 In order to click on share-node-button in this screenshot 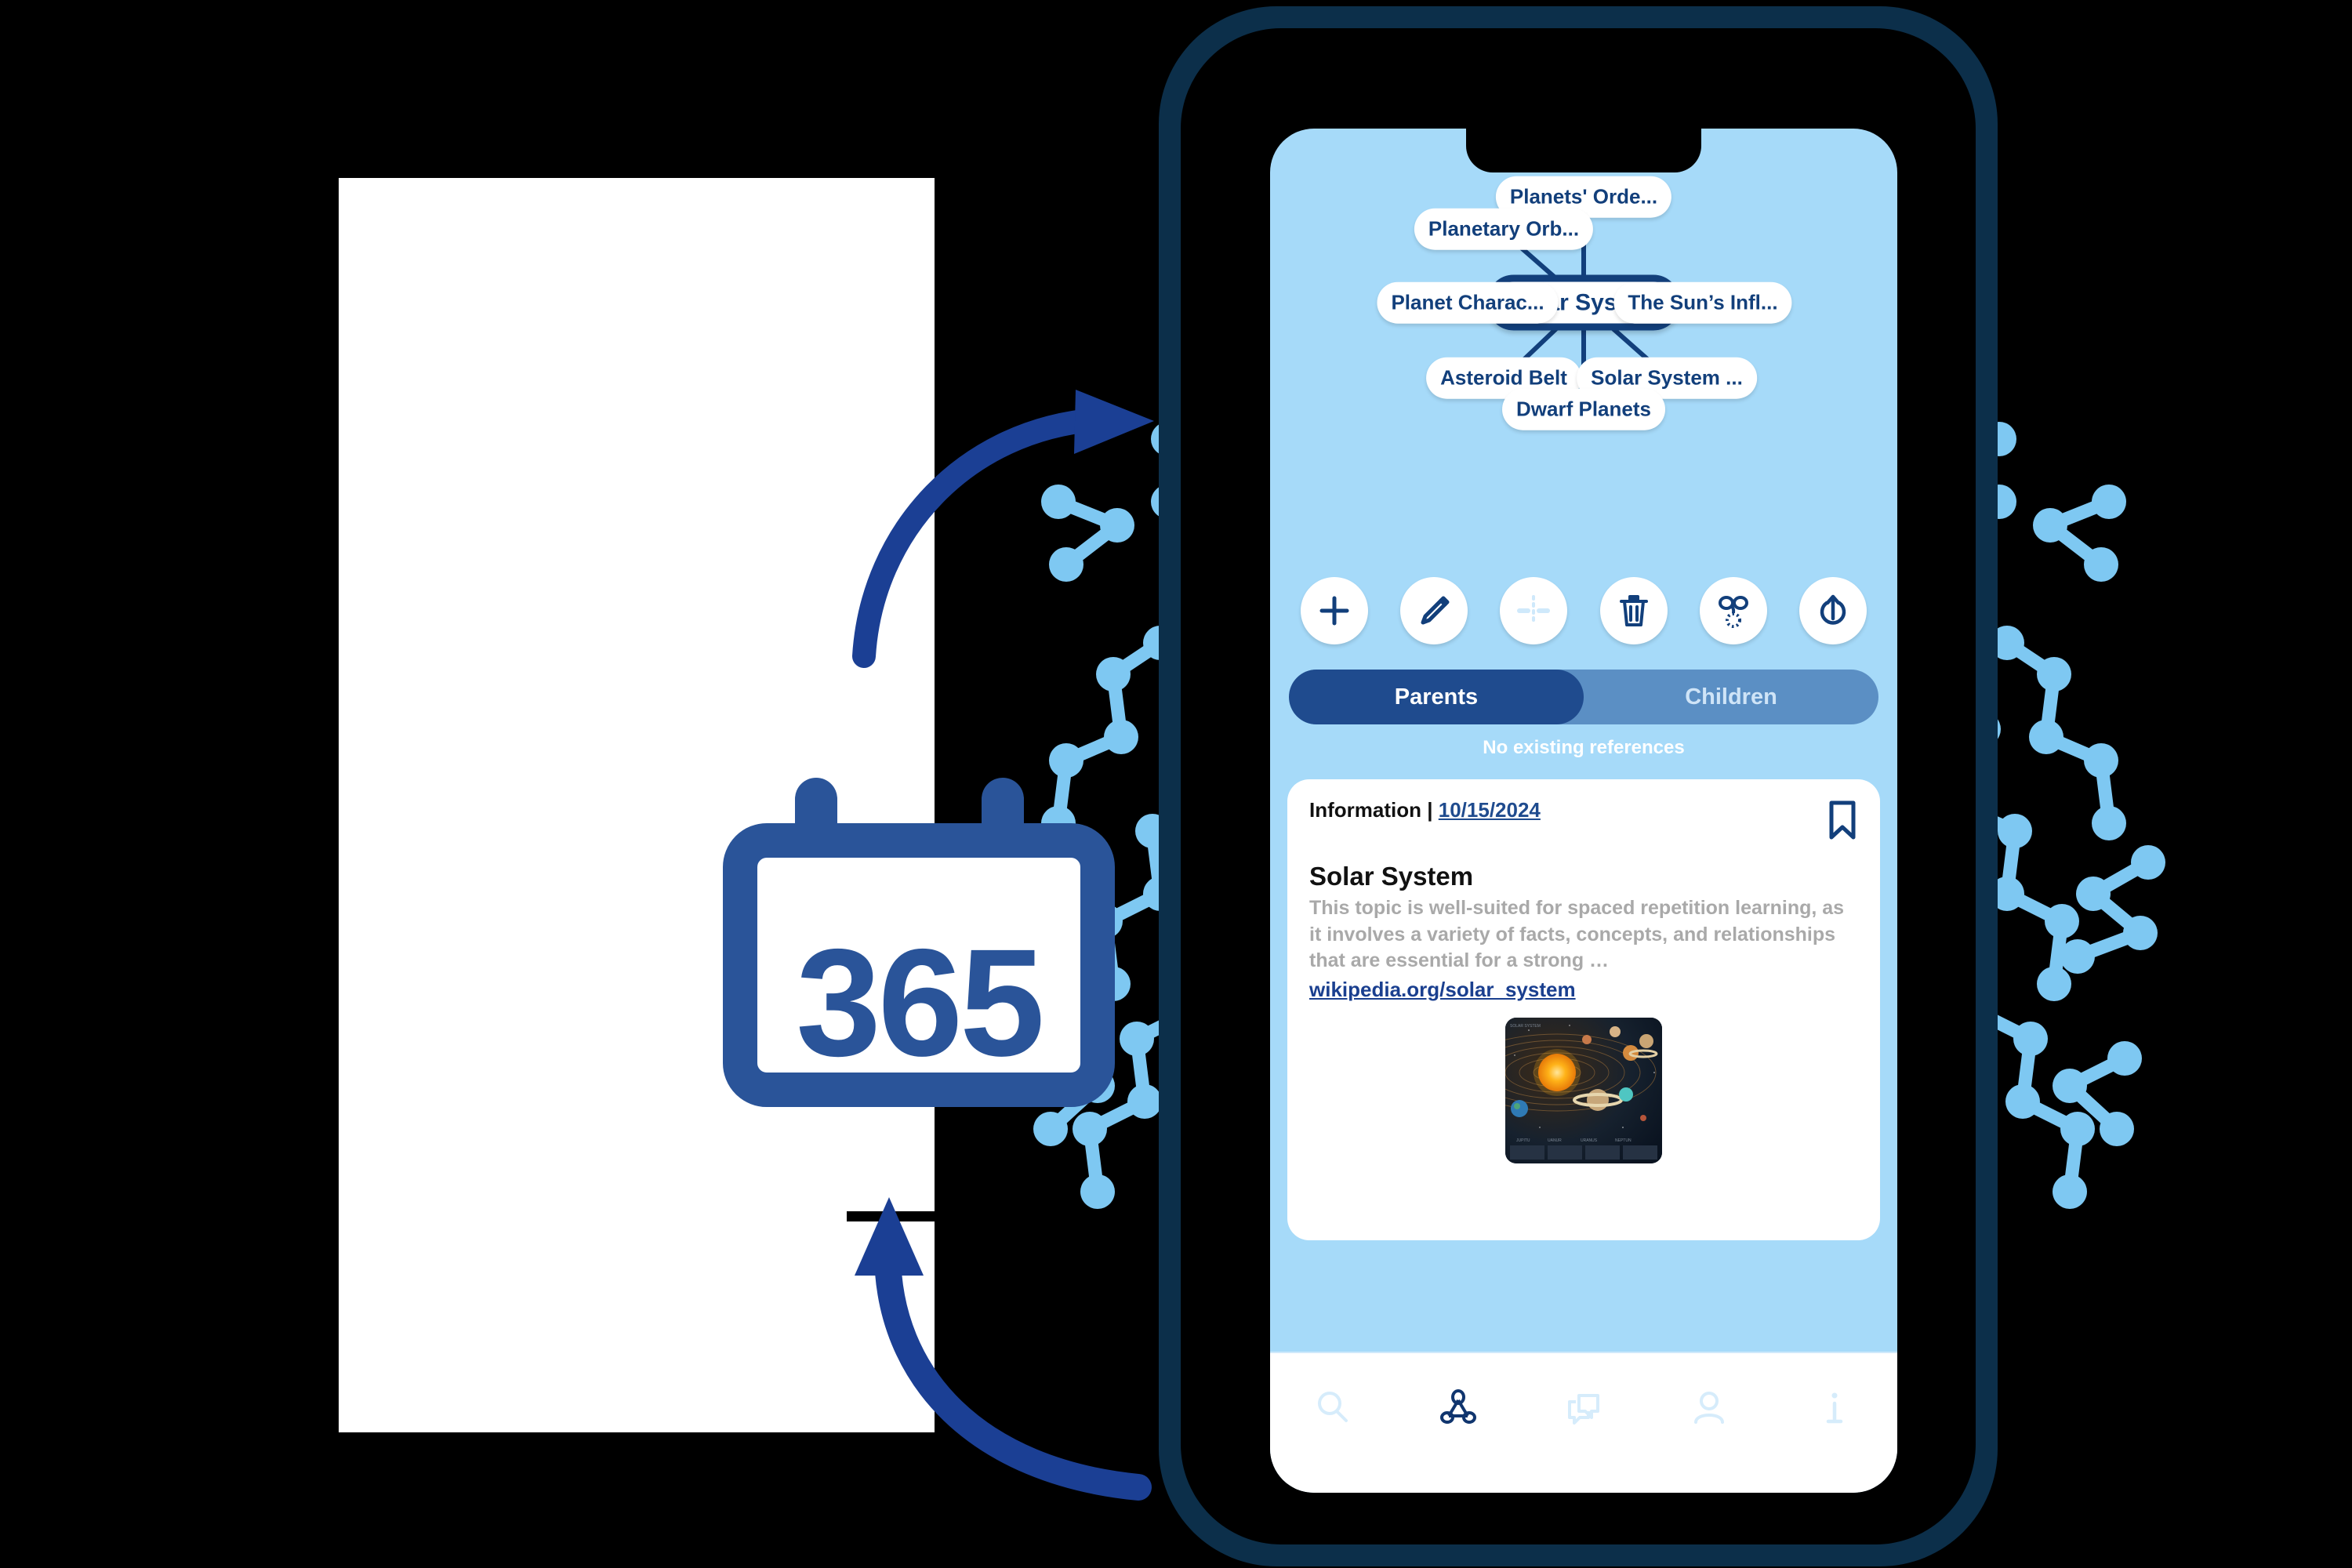, I will do `click(1833, 610)`.